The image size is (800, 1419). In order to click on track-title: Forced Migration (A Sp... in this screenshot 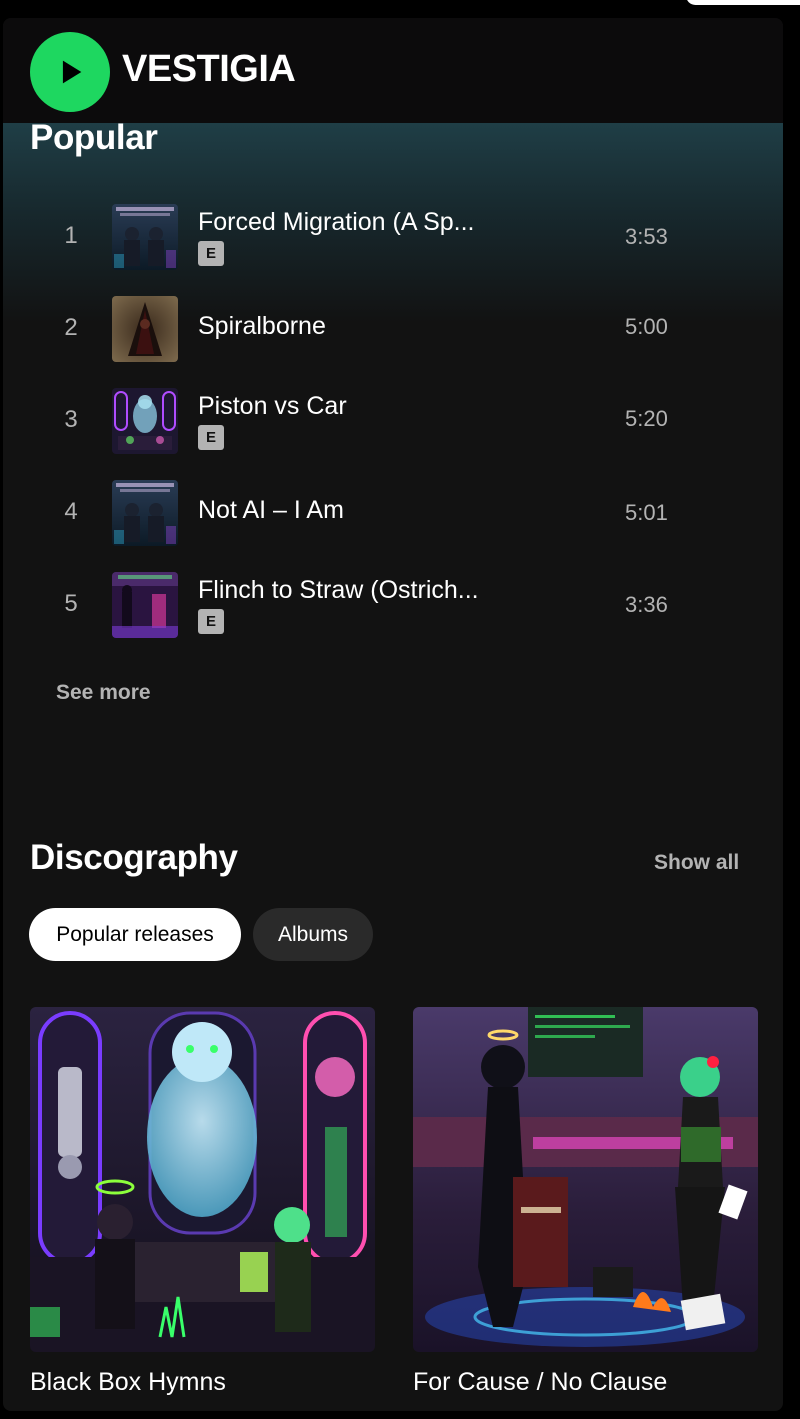, I will do `click(336, 222)`.